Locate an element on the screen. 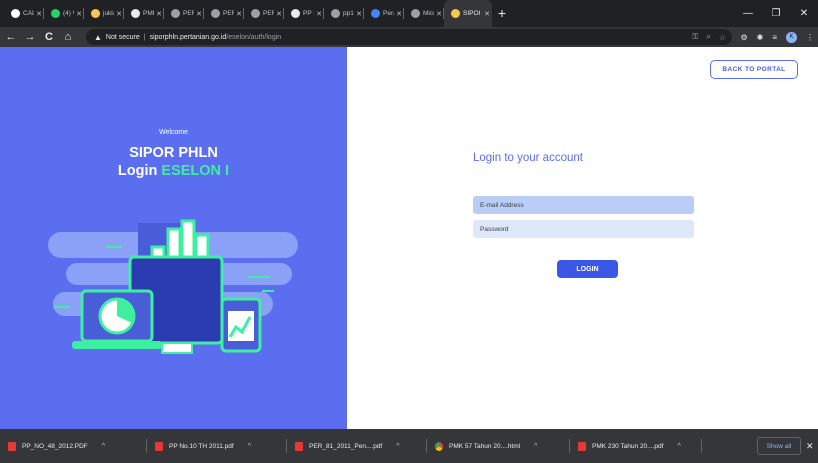 This screenshot has width=818, height=463. tab-label: Micro is located at coordinates (428, 13).